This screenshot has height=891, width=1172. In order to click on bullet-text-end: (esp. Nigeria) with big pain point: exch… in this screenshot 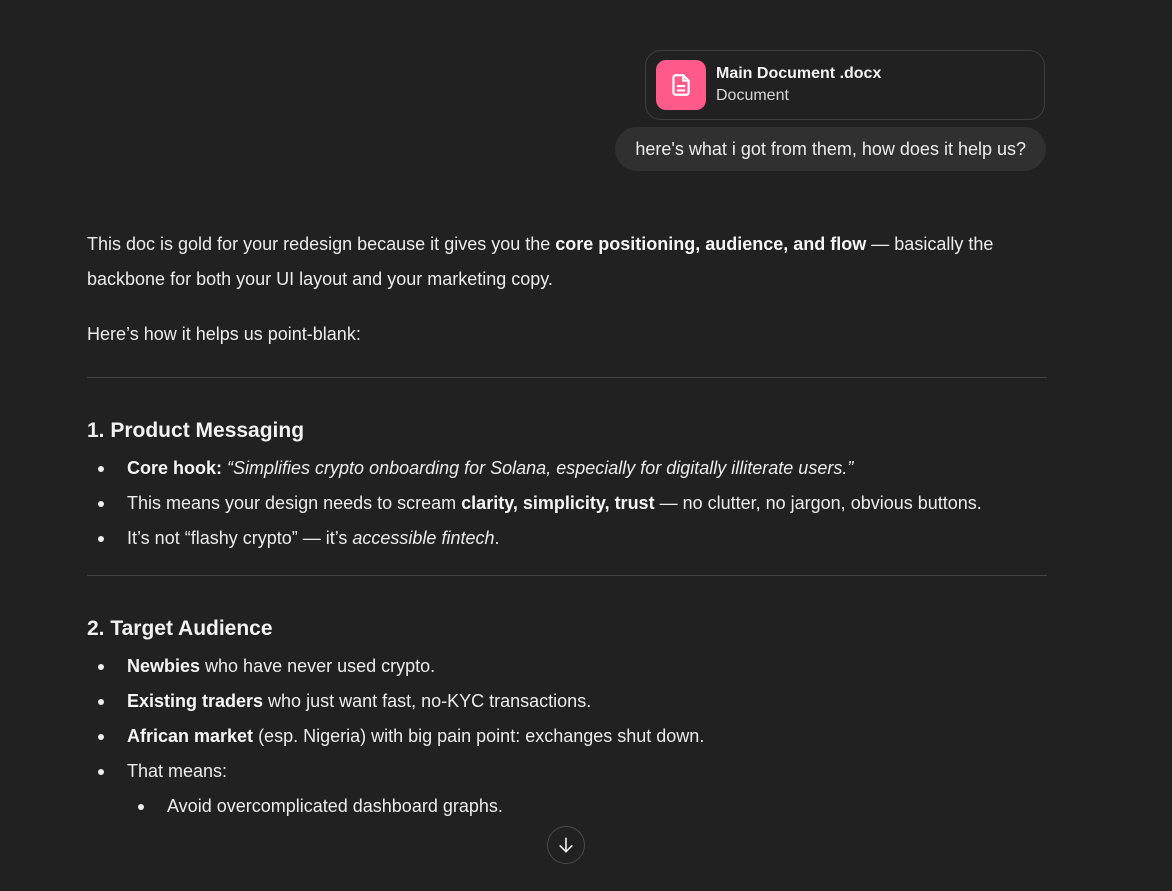, I will do `click(479, 736)`.